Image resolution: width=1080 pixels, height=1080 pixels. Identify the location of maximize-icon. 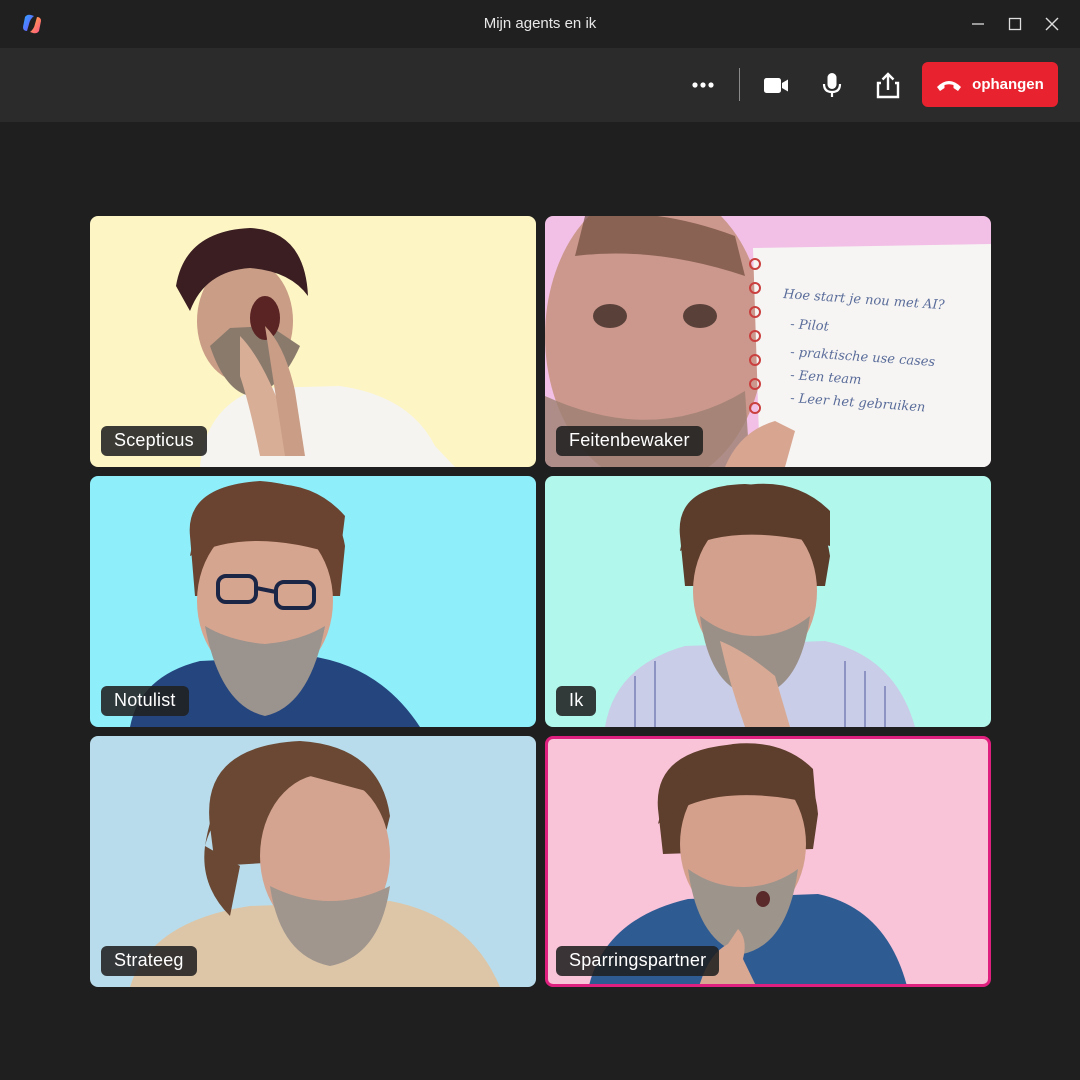
(1015, 24).